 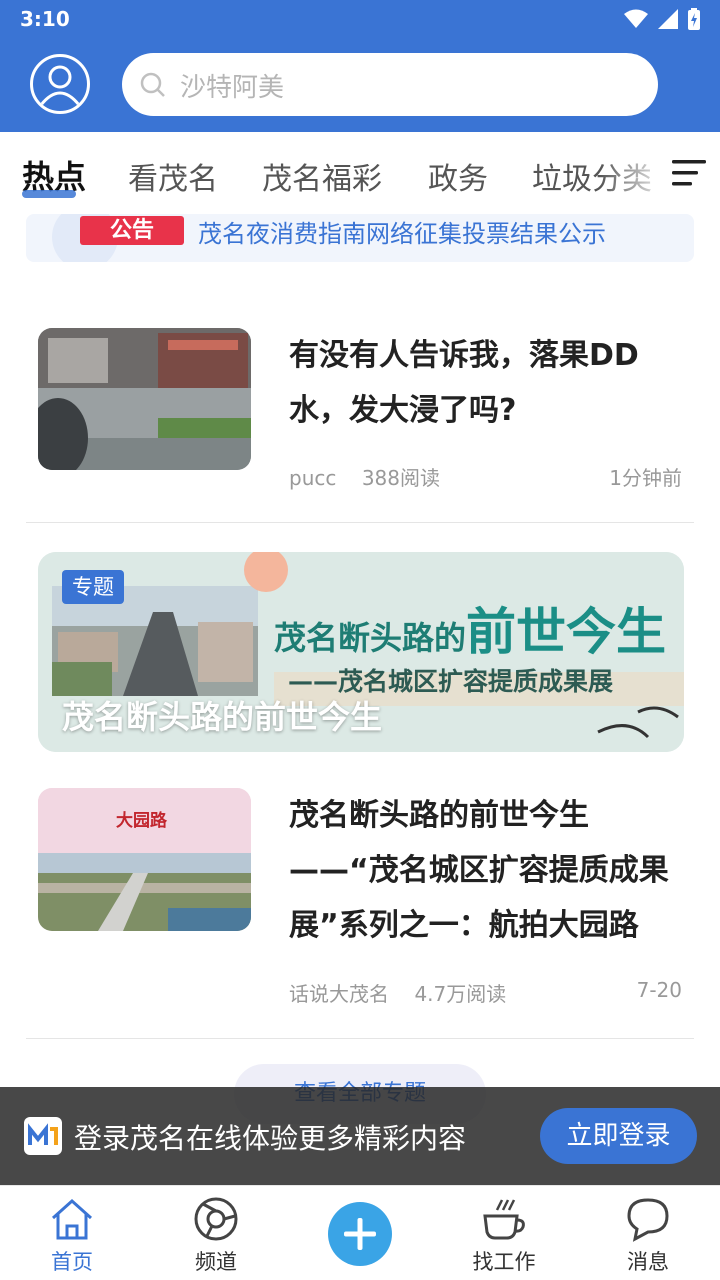 I want to click on nav-label: 频道, so click(x=216, y=1262).